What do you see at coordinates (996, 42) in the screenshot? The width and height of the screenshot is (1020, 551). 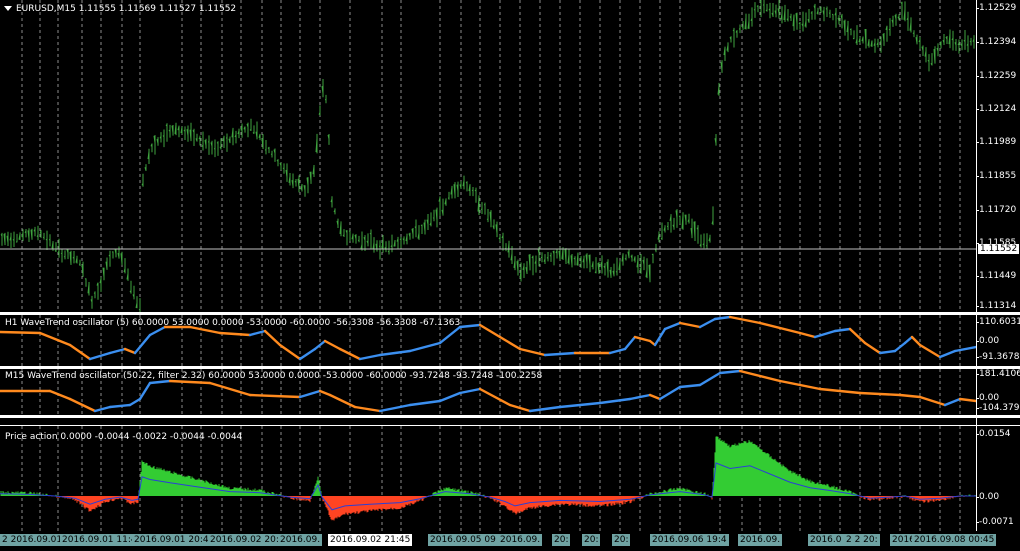 I see `price-tick: 1.12394` at bounding box center [996, 42].